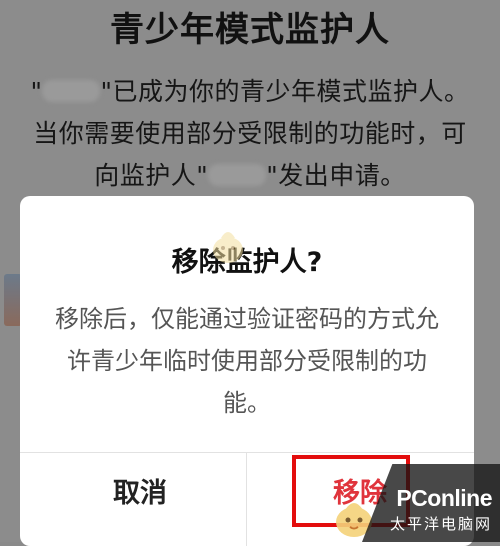  Describe the element at coordinates (151, 175) in the screenshot. I see `request-prefix: 向监护人"` at that location.